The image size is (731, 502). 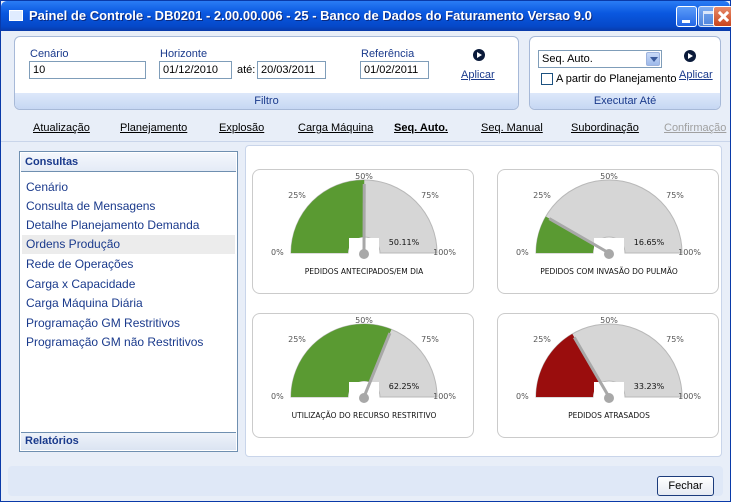 What do you see at coordinates (404, 386) in the screenshot?
I see `gauge-value-label: 62.25%` at bounding box center [404, 386].